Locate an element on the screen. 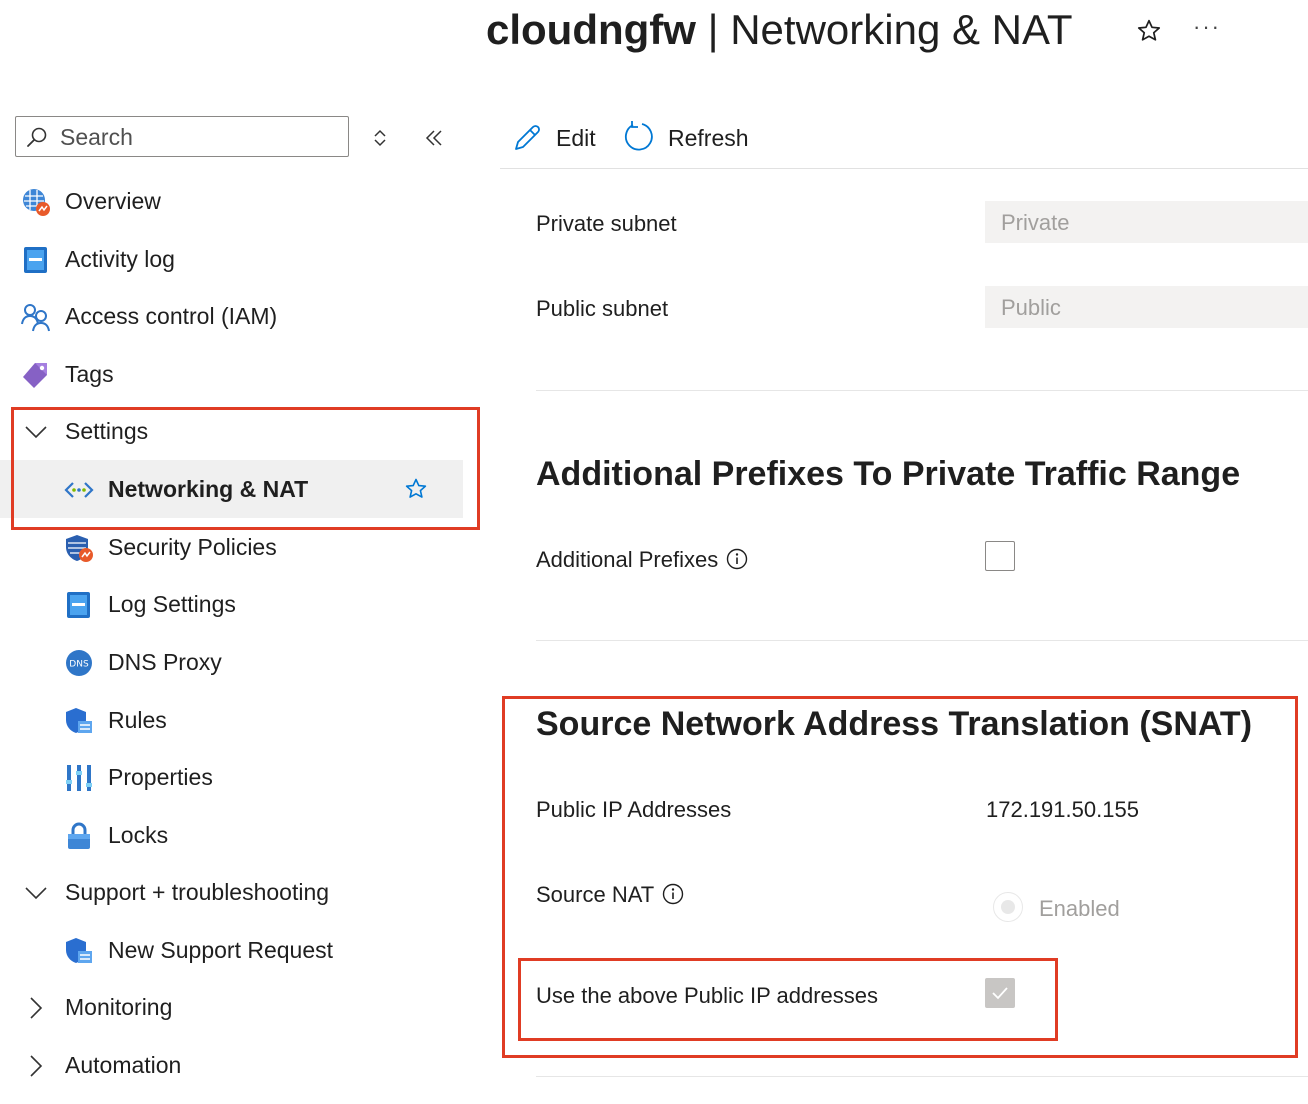  sidebar-item-label: DNS Proxy is located at coordinates (165, 662).